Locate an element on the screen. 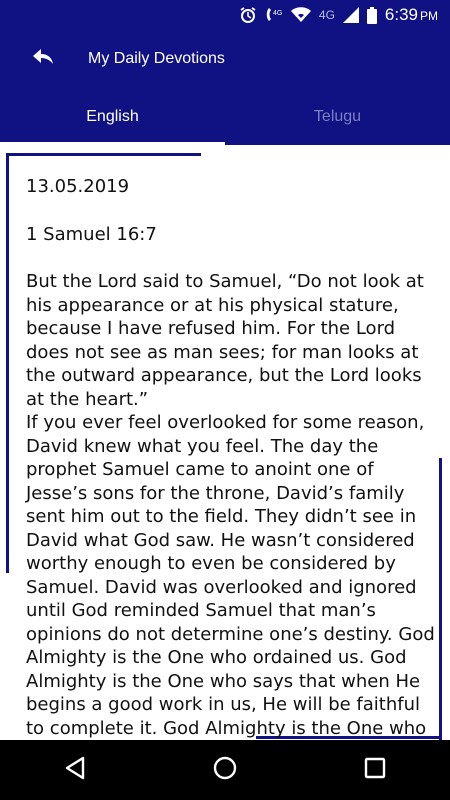 Image resolution: width=450 pixels, height=800 pixels. back-arrow-icon is located at coordinates (43, 59).